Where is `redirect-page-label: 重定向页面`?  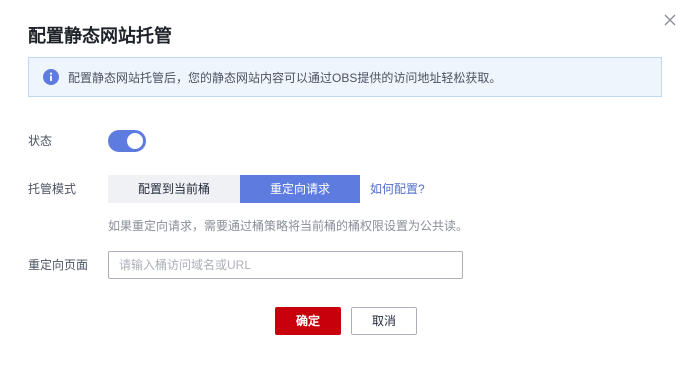
redirect-page-label: 重定向页面 is located at coordinates (58, 265).